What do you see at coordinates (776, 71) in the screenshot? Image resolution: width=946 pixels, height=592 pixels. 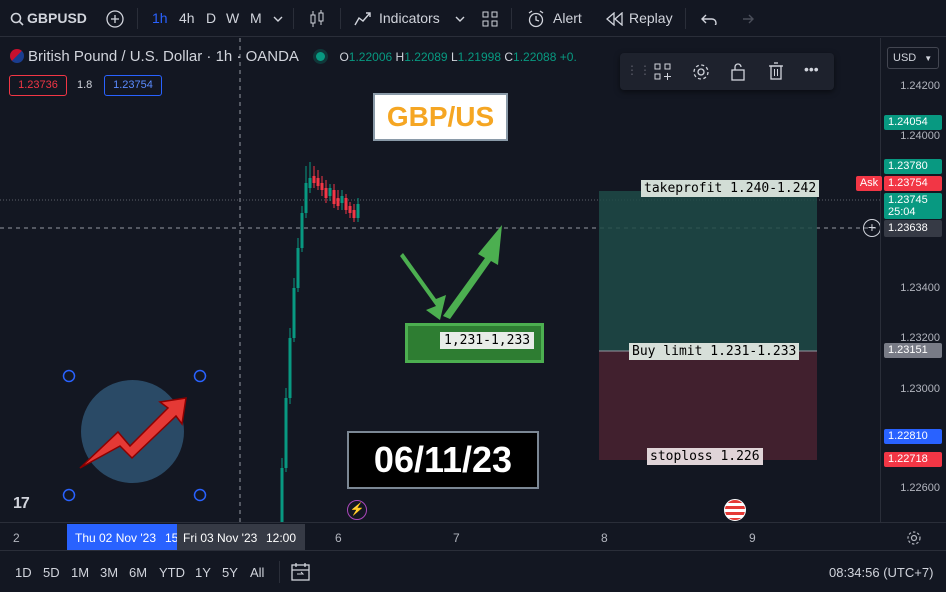 I see `trash-icon` at bounding box center [776, 71].